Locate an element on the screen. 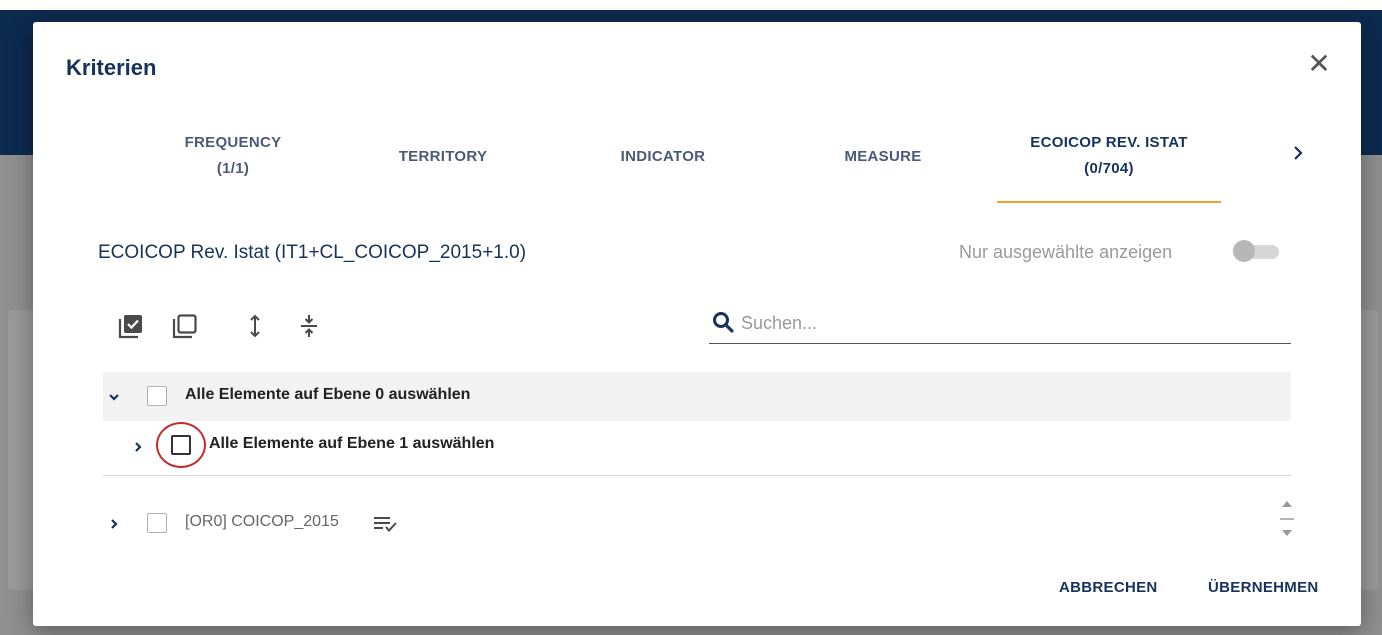  tab-territory: TERRITORY is located at coordinates (443, 157).